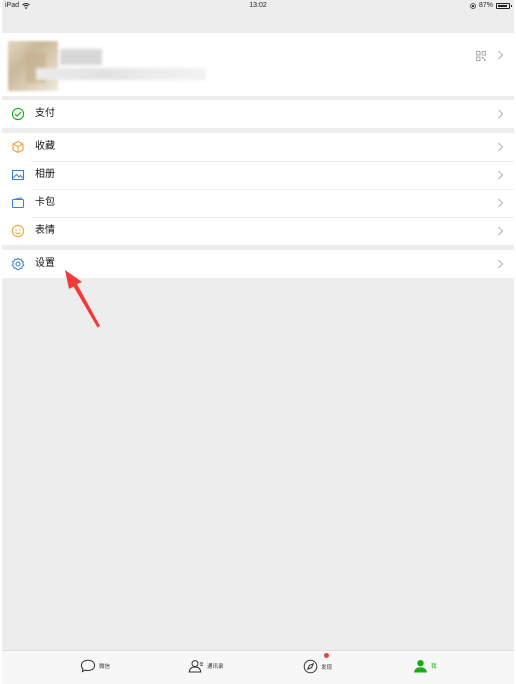 This screenshot has width=516, height=684. I want to click on gear-icon, so click(18, 264).